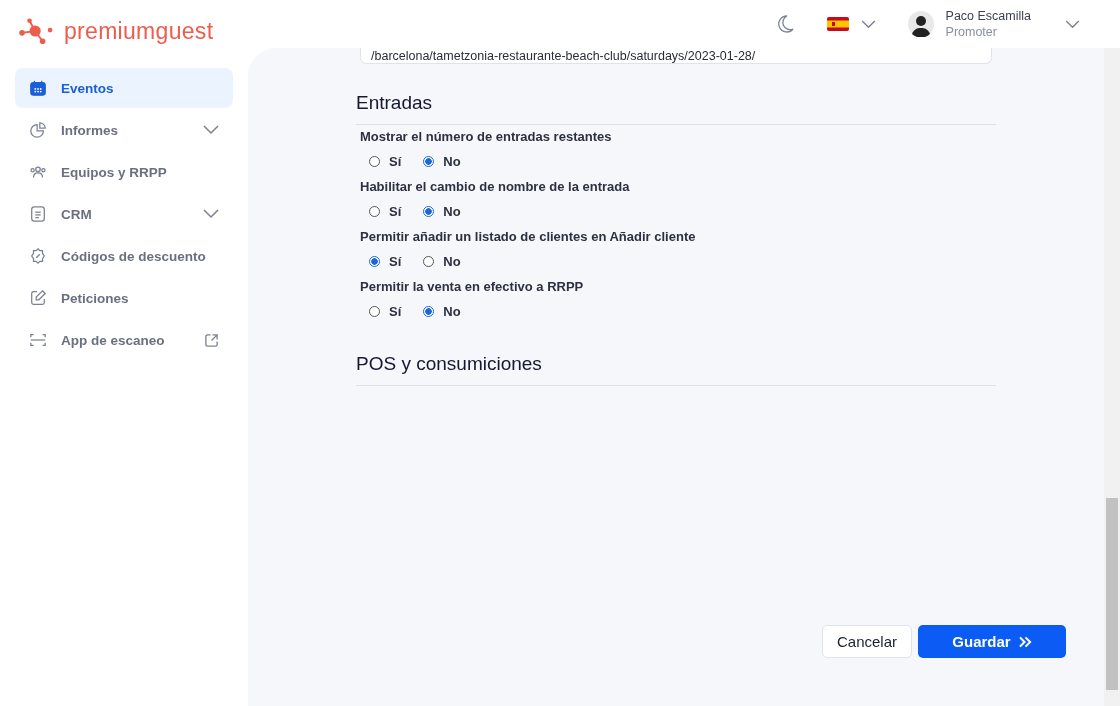  Describe the element at coordinates (113, 340) in the screenshot. I see `sidebar-label: App de escaneo` at that location.